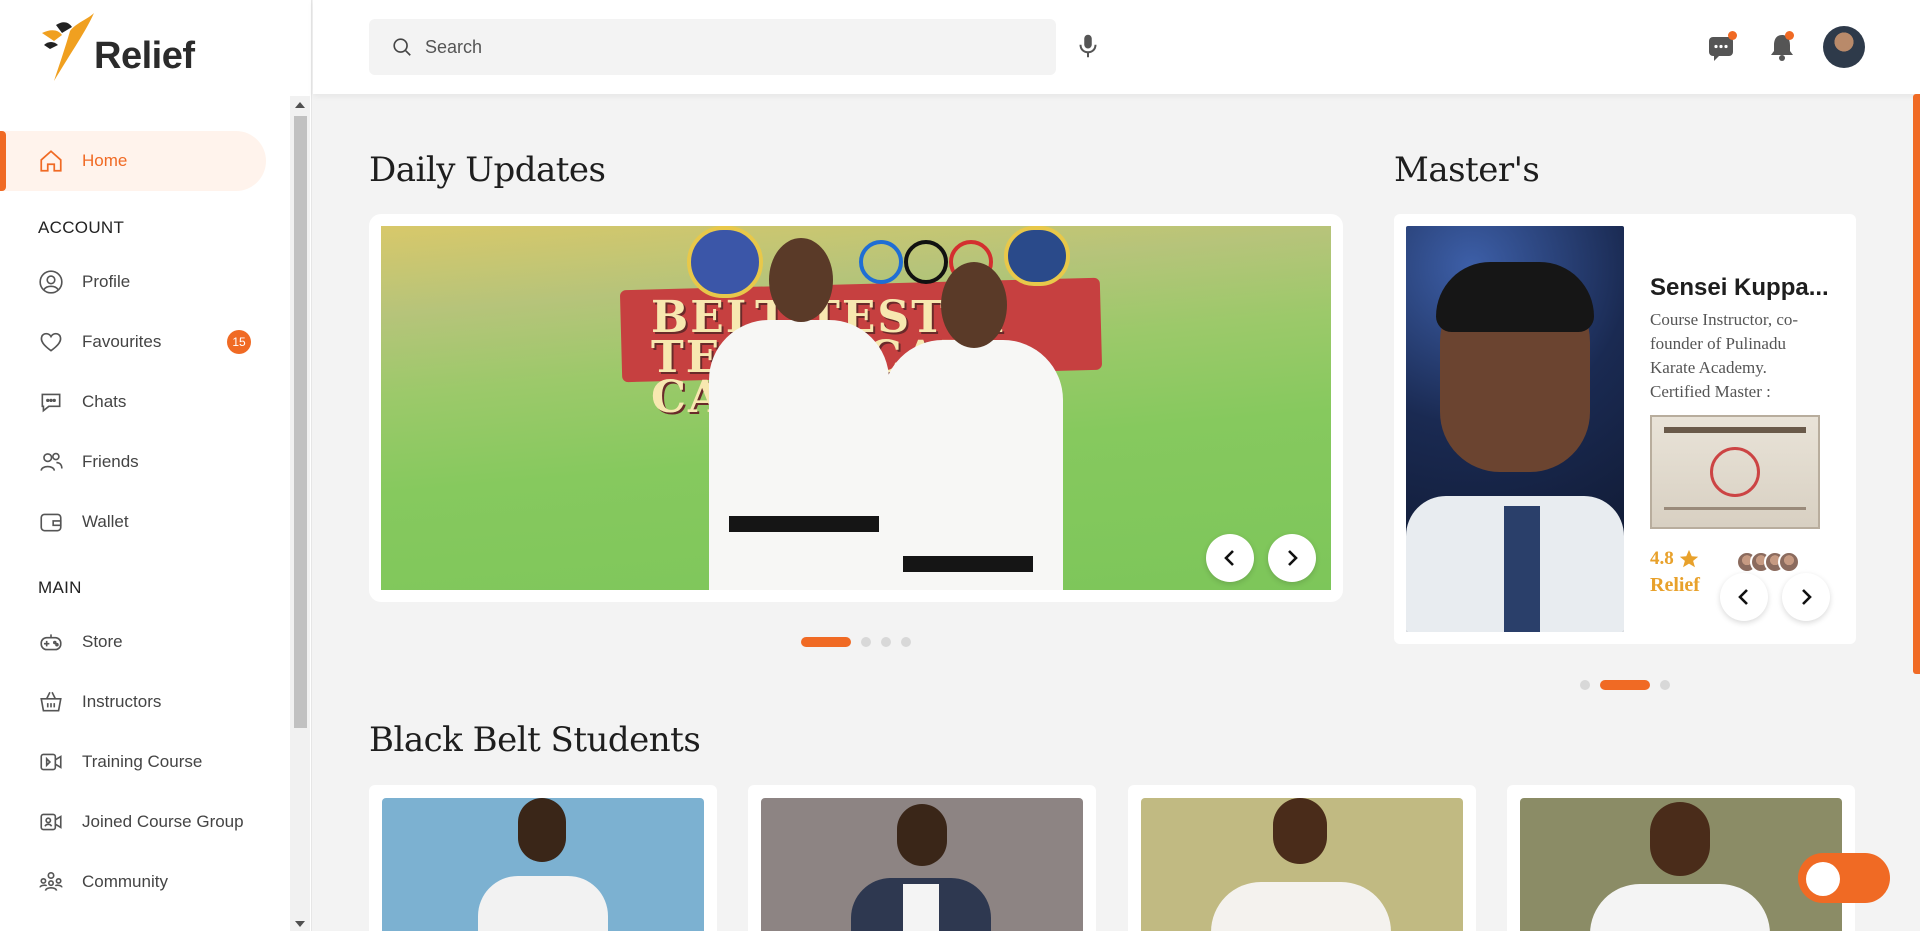 Image resolution: width=1920 pixels, height=931 pixels. I want to click on master-tag: Relief, so click(1675, 585).